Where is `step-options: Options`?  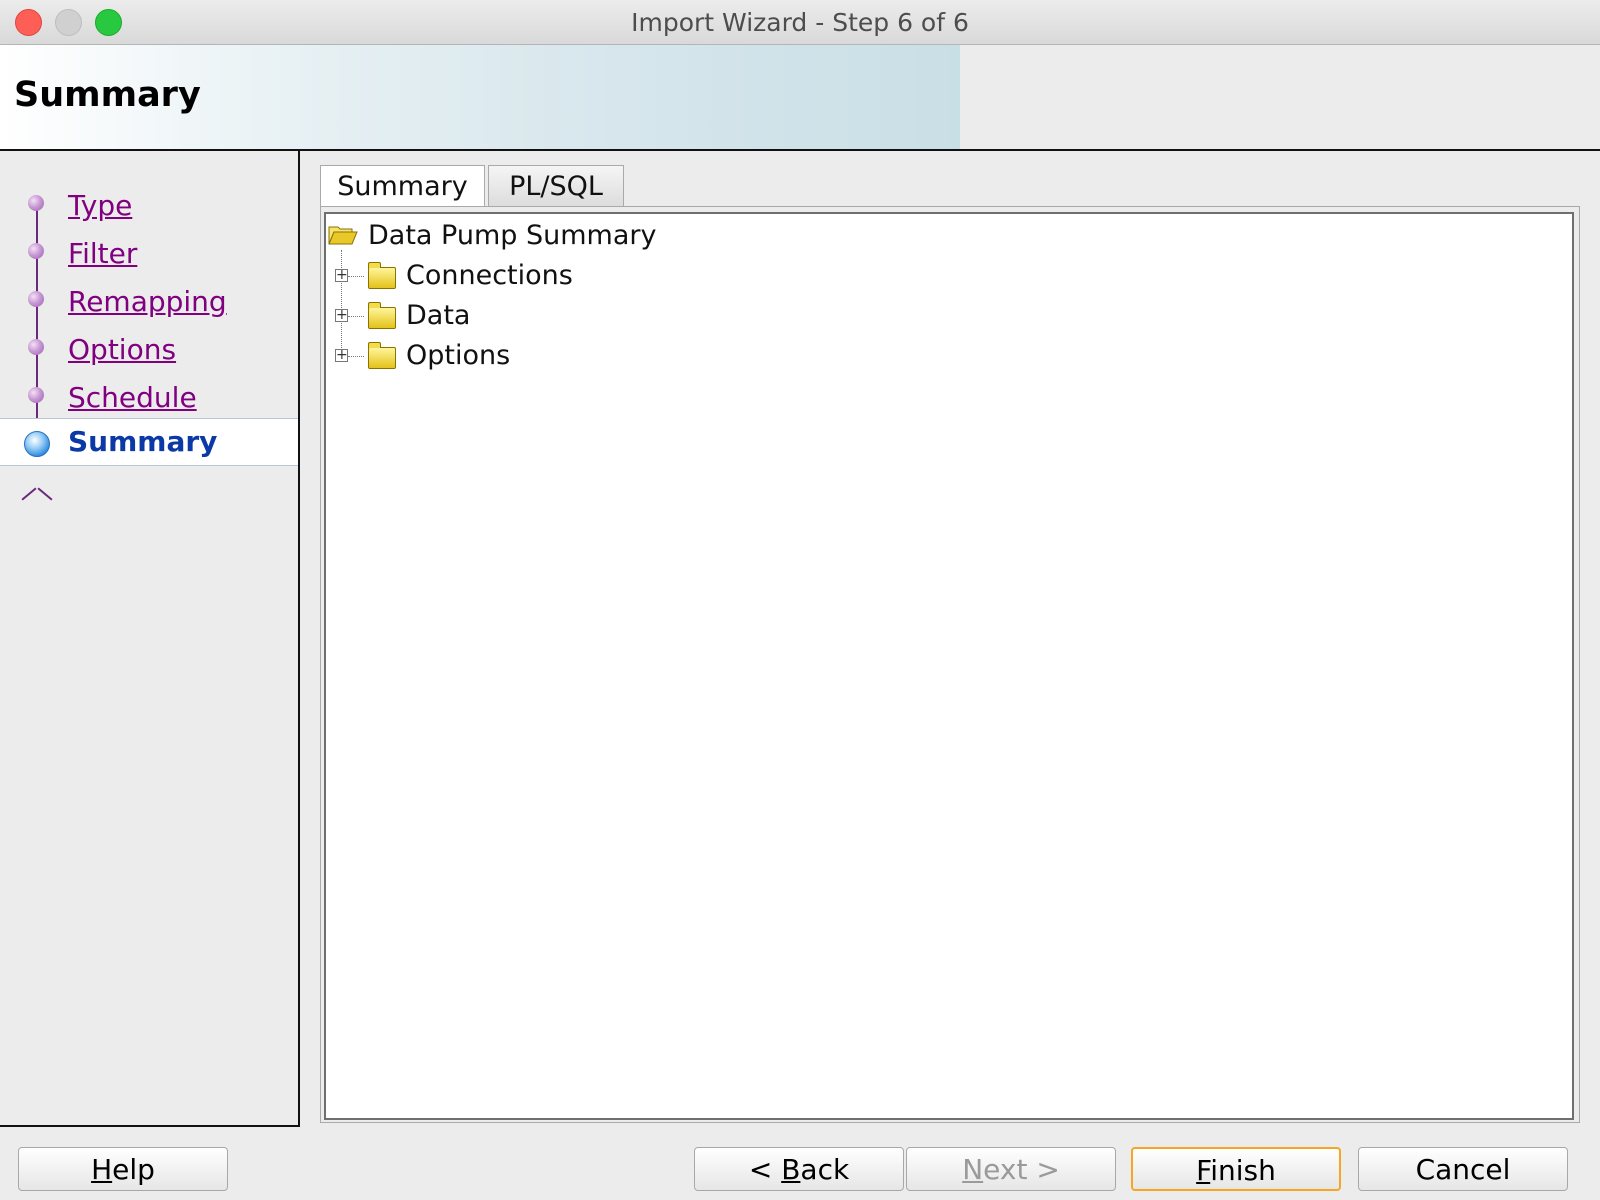 step-options: Options is located at coordinates (149, 350).